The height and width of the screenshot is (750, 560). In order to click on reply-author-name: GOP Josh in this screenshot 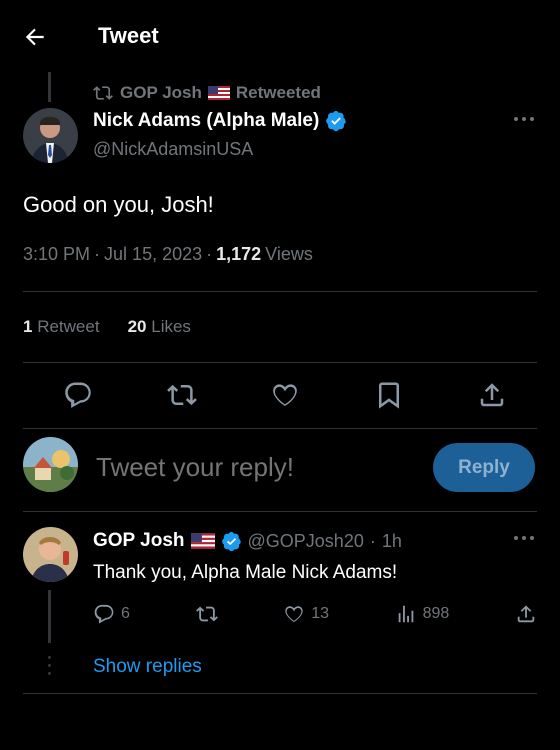, I will do `click(139, 540)`.